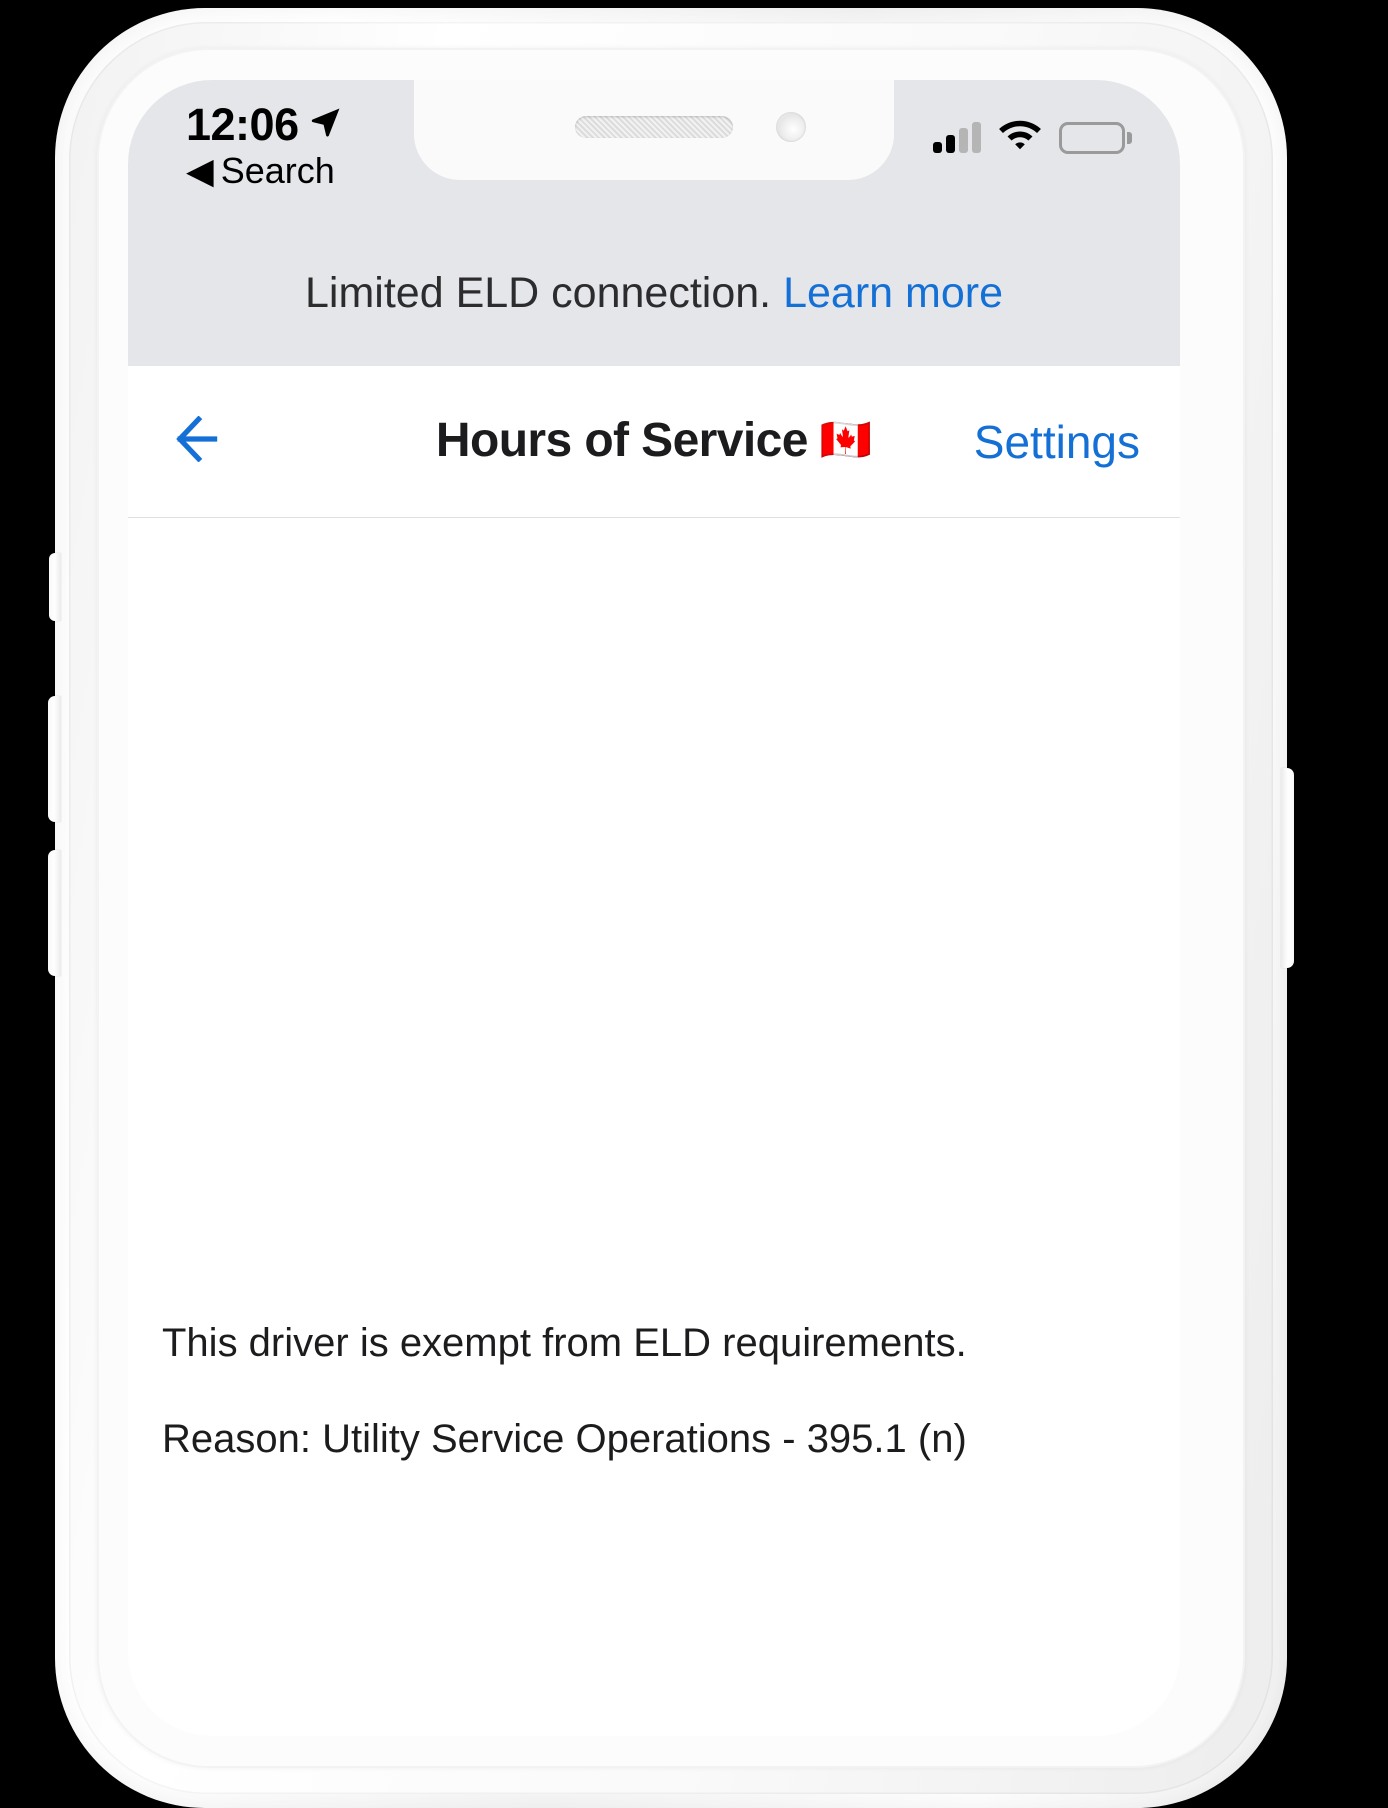  I want to click on page-title-text: Hours of Service, so click(621, 440).